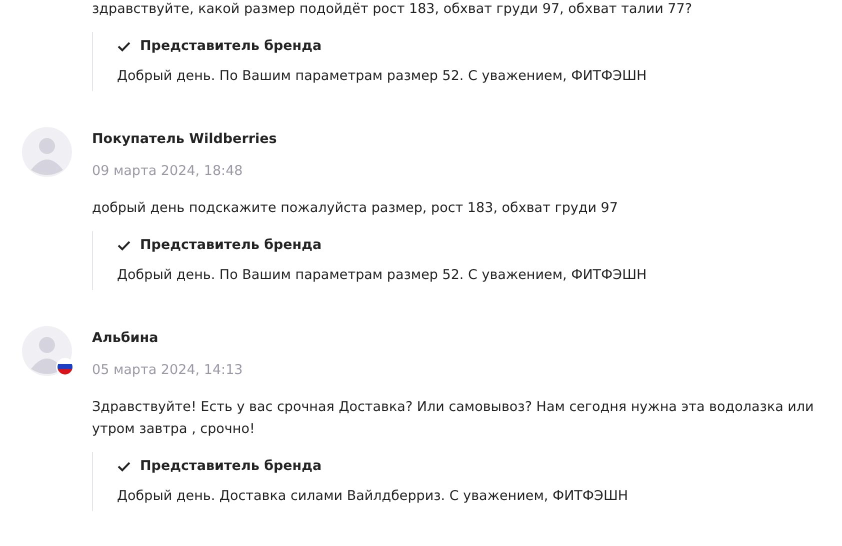 The width and height of the screenshot is (842, 546). I want to click on answer-text: Добрый день. Доставка силами Вайлдберриз. С уважением, ФИТФЭШН, so click(373, 496).